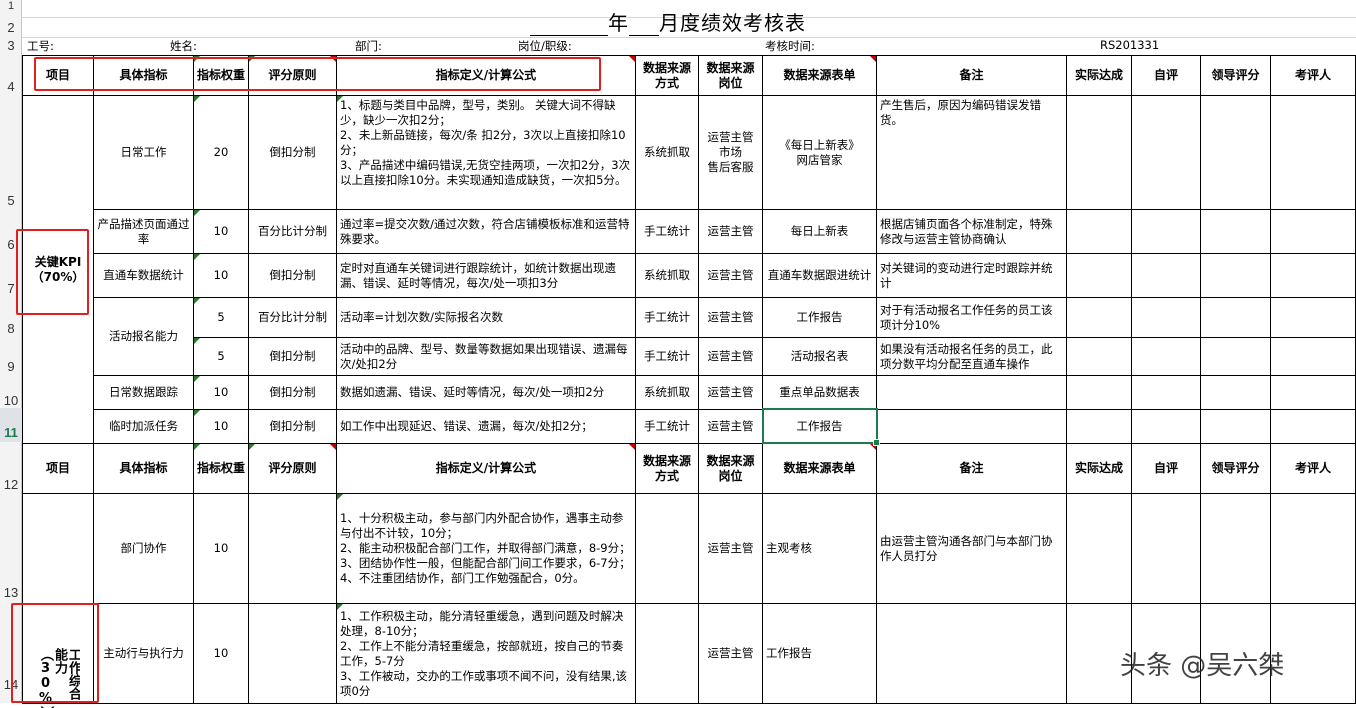 This screenshot has width=1356, height=708. What do you see at coordinates (58, 76) in the screenshot?
I see `header-project: 项目` at bounding box center [58, 76].